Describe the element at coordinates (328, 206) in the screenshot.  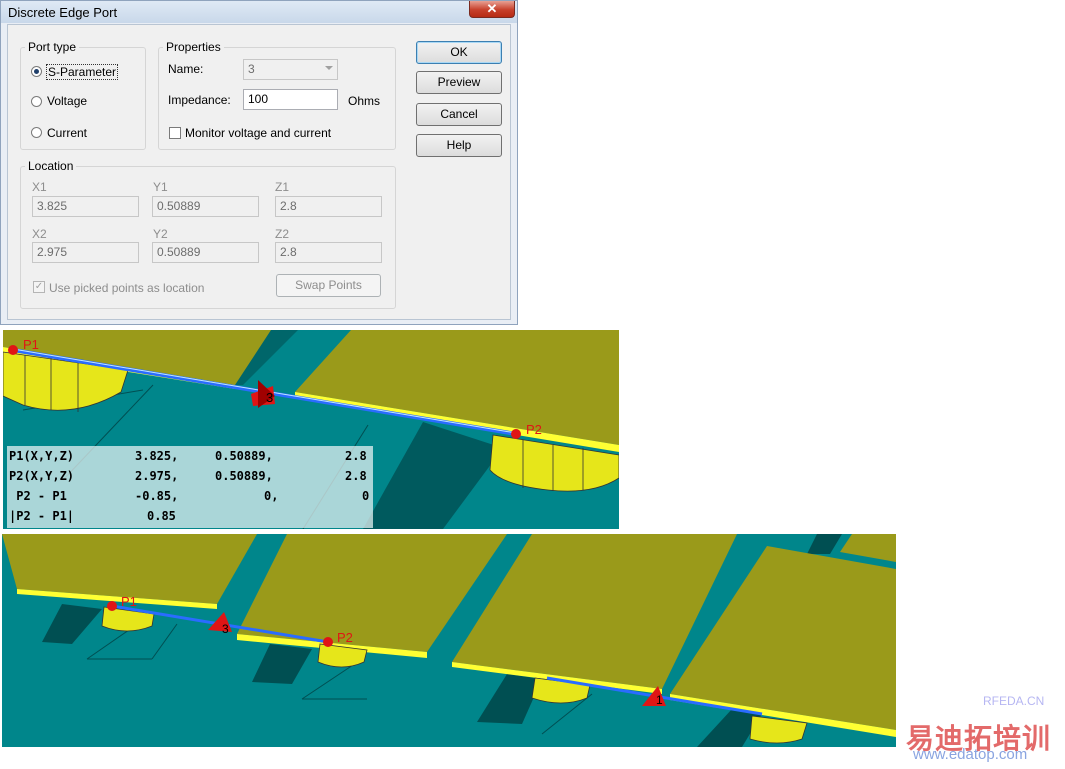
I see `z1-field: 2.8` at that location.